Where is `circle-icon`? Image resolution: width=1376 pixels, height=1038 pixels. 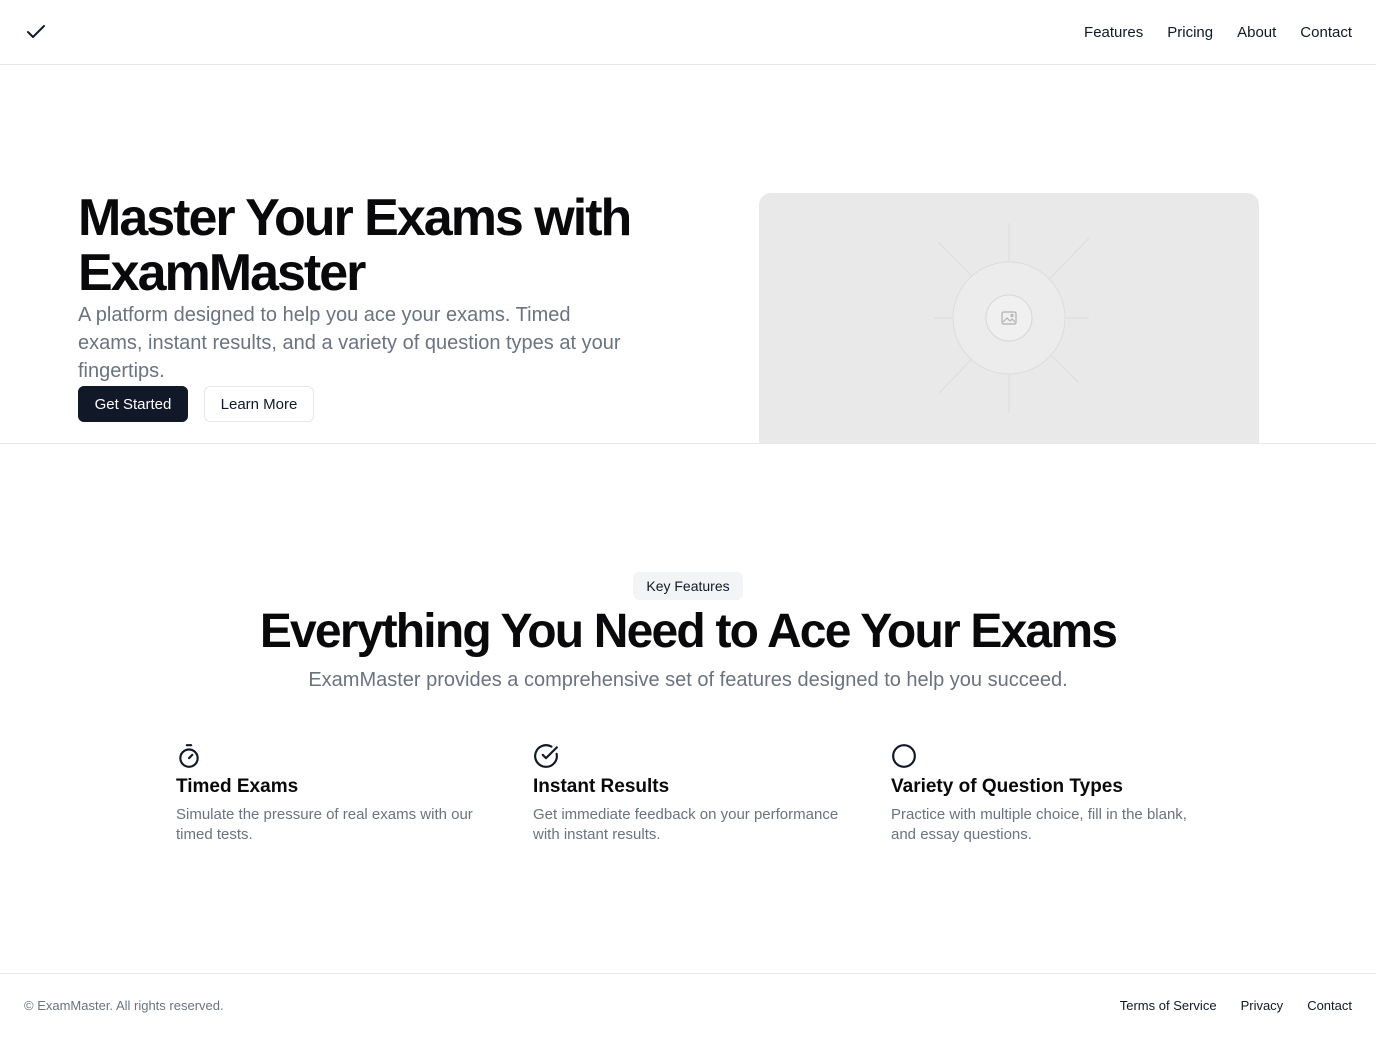
circle-icon is located at coordinates (904, 756).